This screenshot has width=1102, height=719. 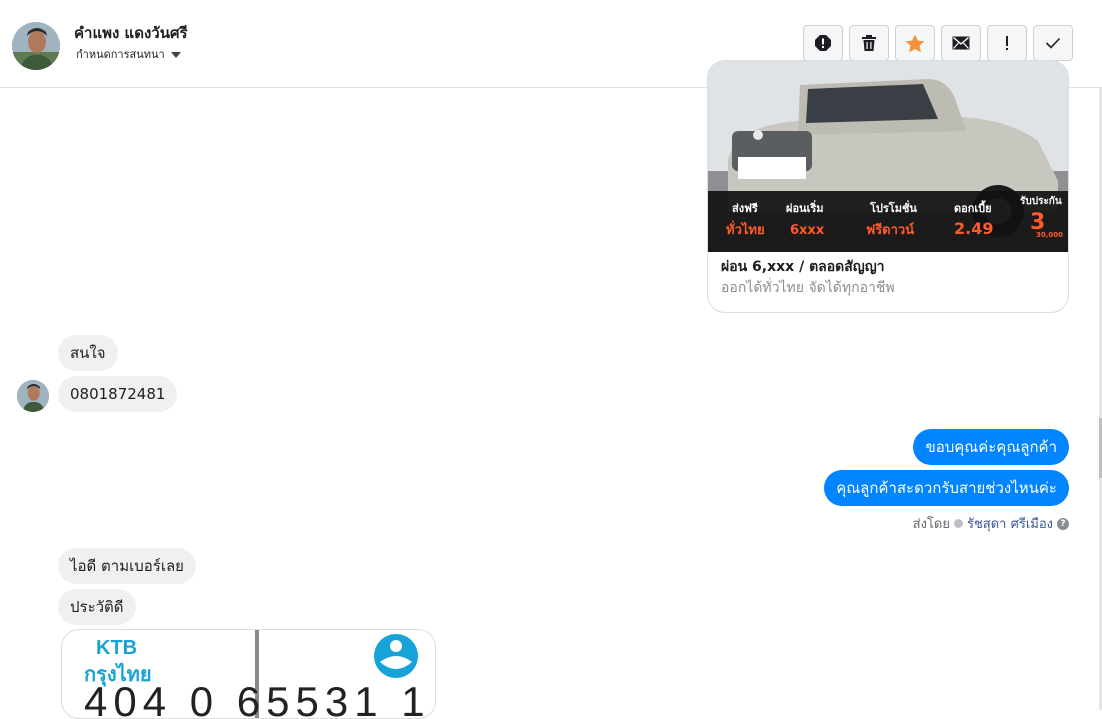 I want to click on mark-spam-button, so click(x=823, y=43).